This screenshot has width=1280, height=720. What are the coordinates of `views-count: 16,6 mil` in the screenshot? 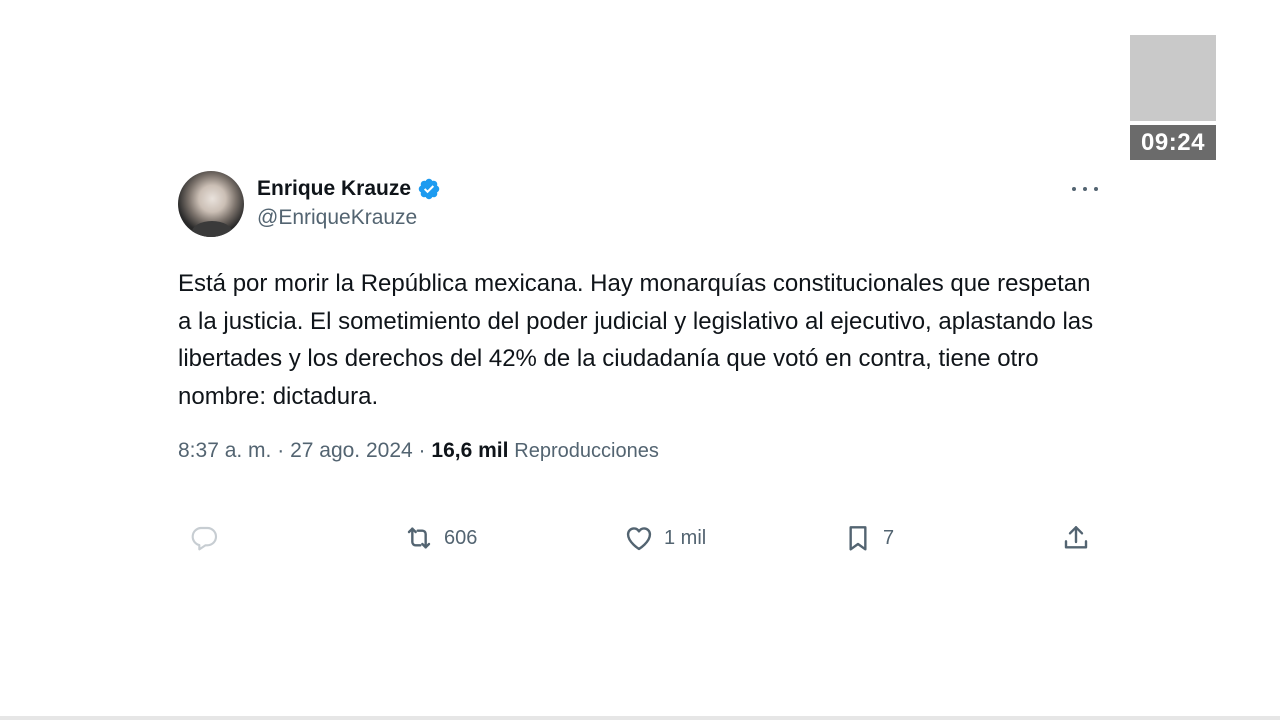 It's located at (470, 450).